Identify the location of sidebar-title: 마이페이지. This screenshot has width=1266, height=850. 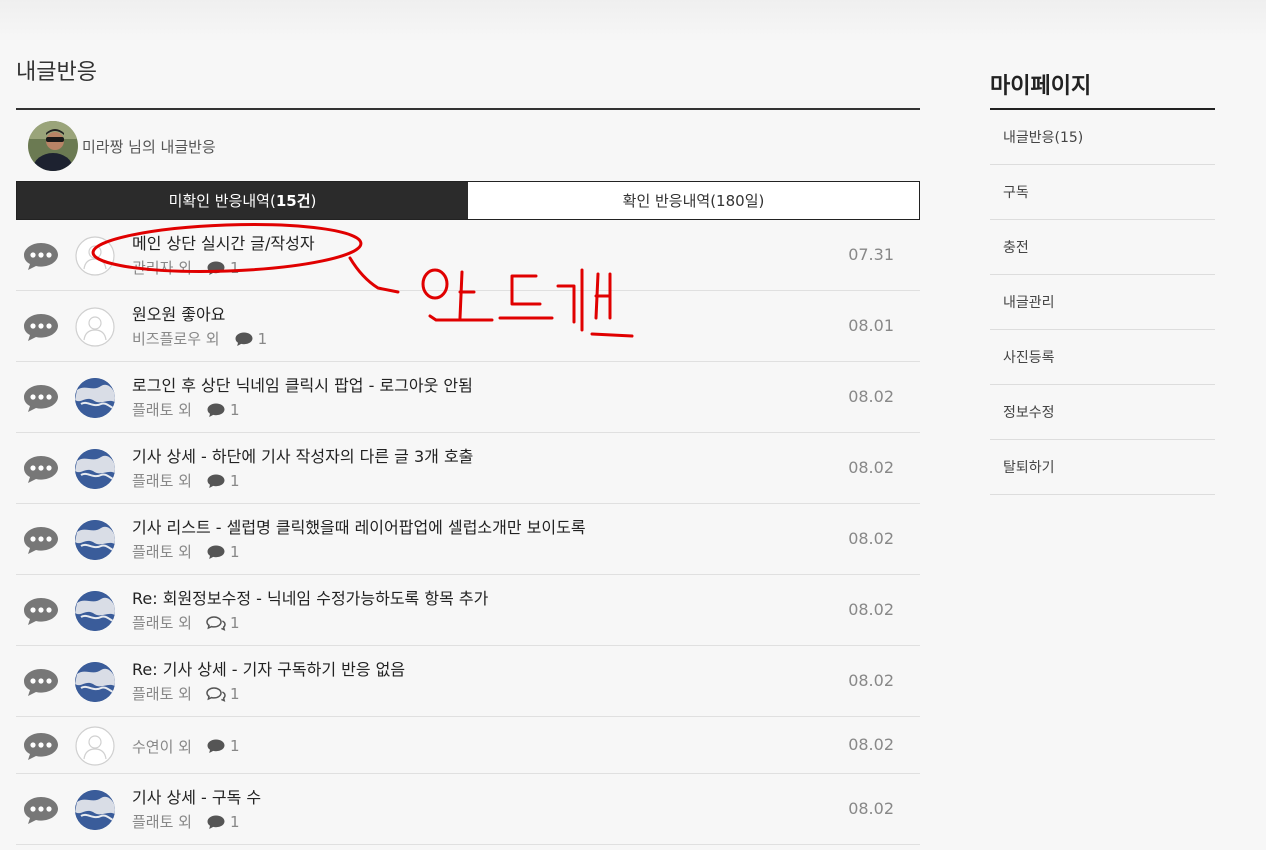
(1041, 86).